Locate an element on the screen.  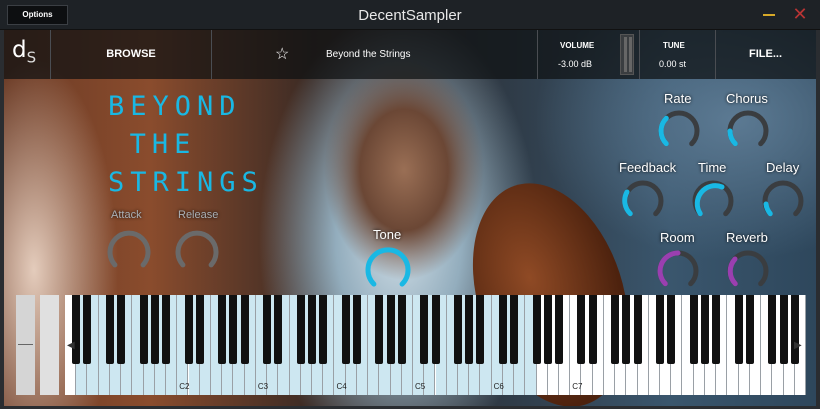
logo-line: BEYOND is located at coordinates (175, 106).